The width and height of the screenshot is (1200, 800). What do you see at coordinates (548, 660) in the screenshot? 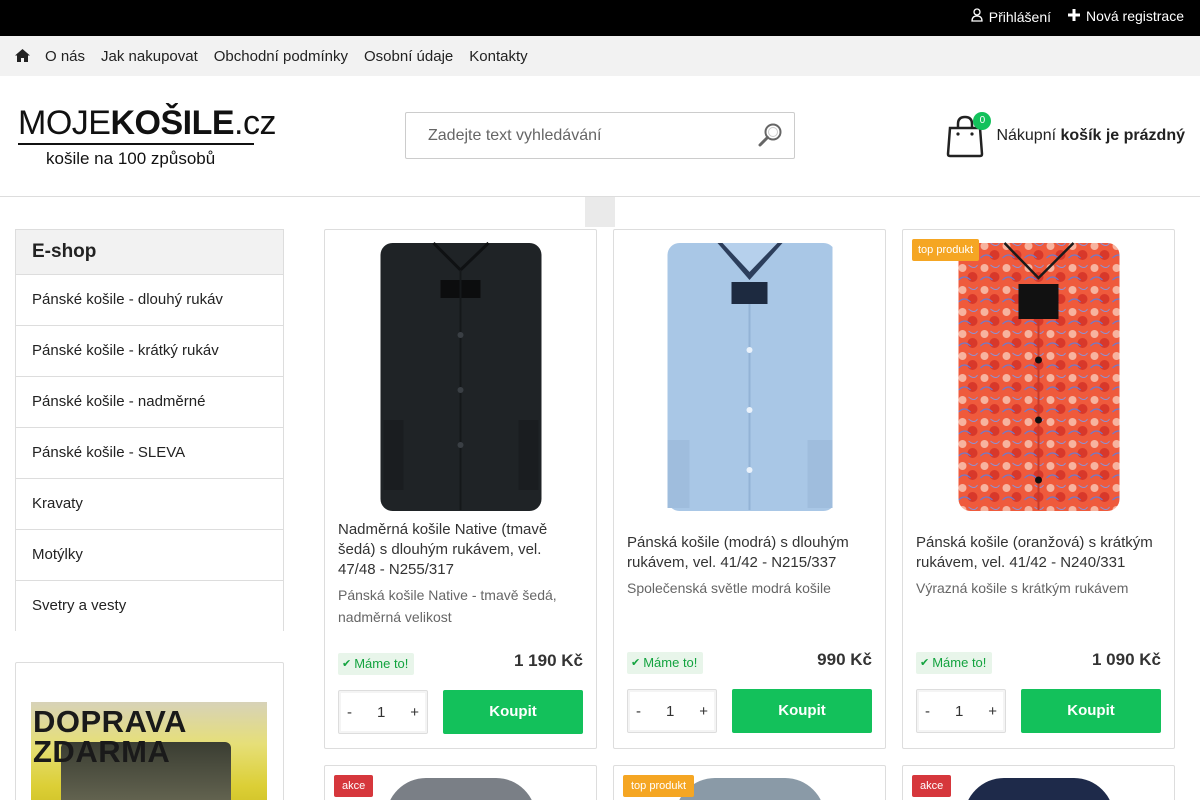
I see `product-price: 1 190 Kč` at bounding box center [548, 660].